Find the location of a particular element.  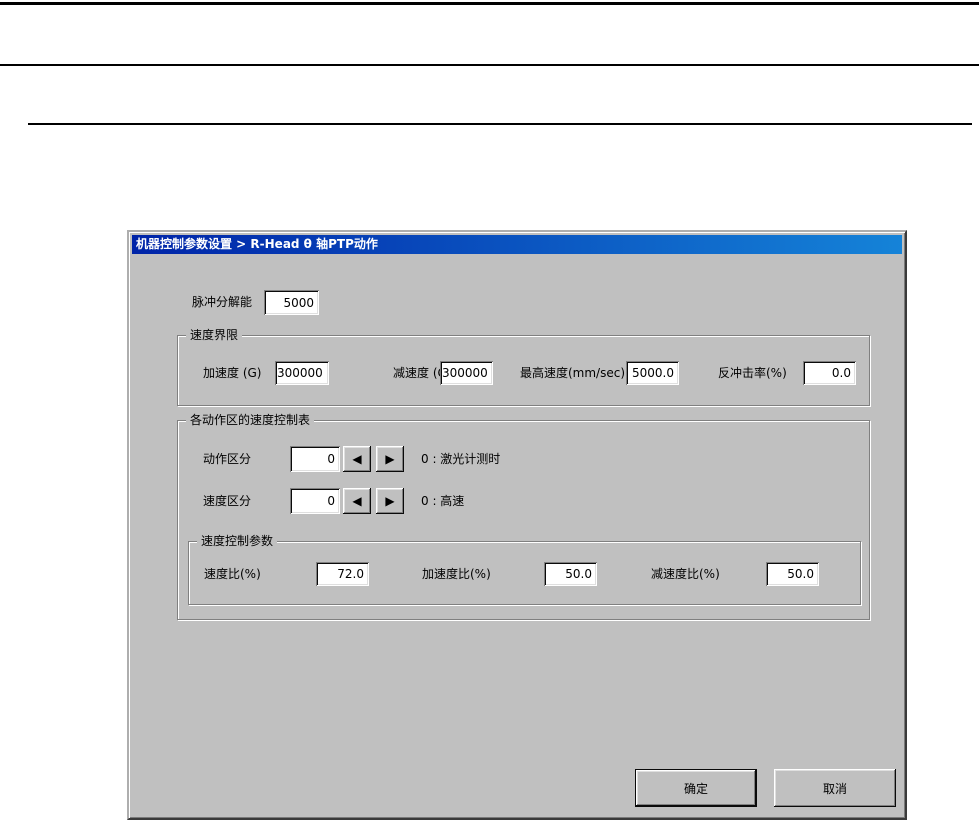

acceleration-label: 加速度 (G) is located at coordinates (232, 373).